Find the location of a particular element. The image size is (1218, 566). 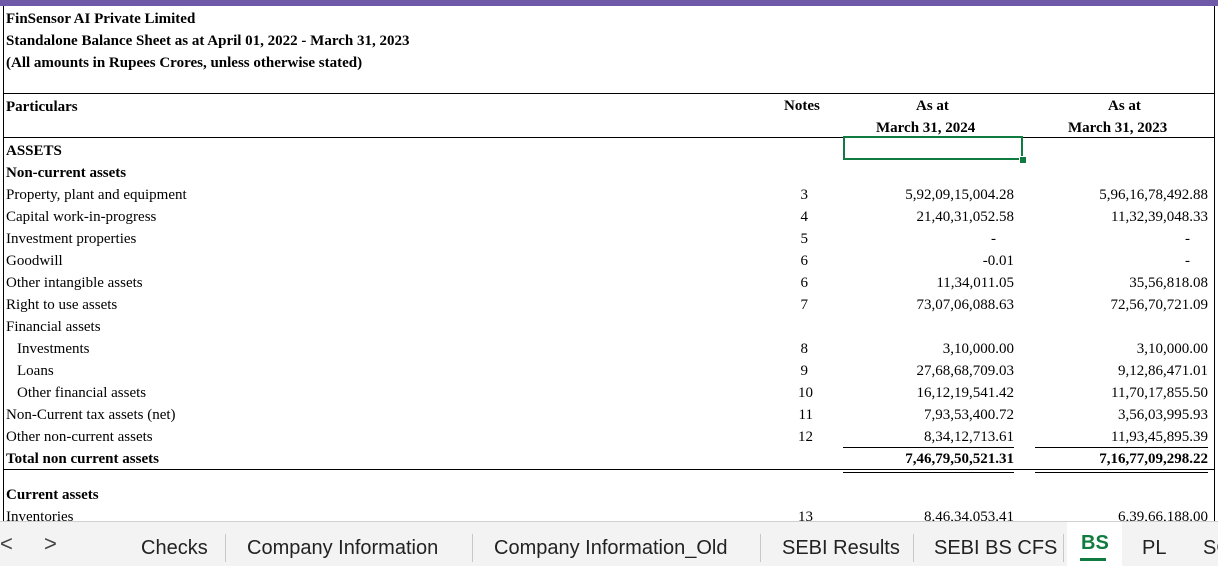

particulars-header: Particulars is located at coordinates (42, 107).